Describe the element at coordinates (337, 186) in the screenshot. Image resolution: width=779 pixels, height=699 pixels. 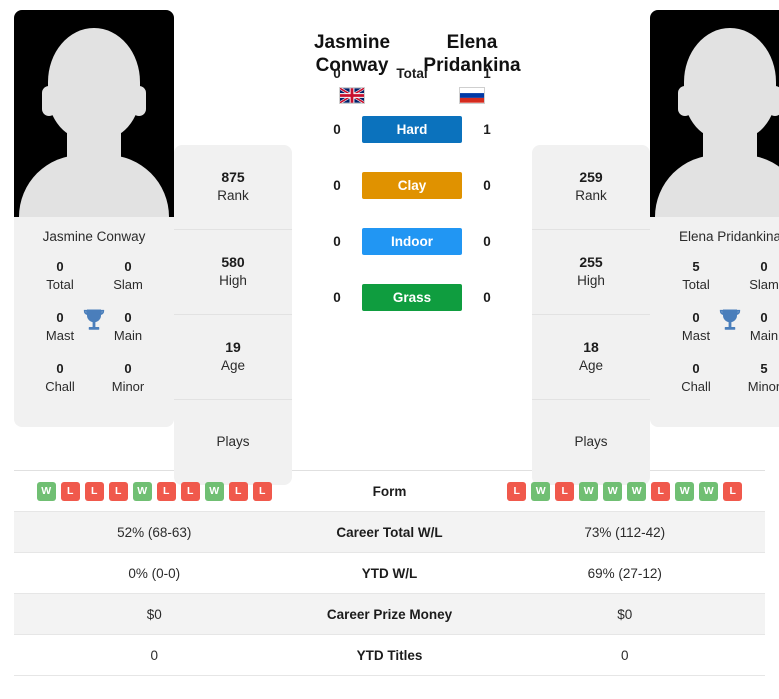
I see `h2h-clay-left: 0` at that location.